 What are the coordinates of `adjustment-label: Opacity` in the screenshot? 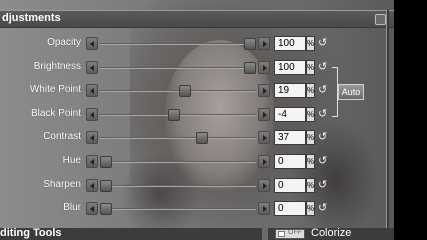 It's located at (64, 42).